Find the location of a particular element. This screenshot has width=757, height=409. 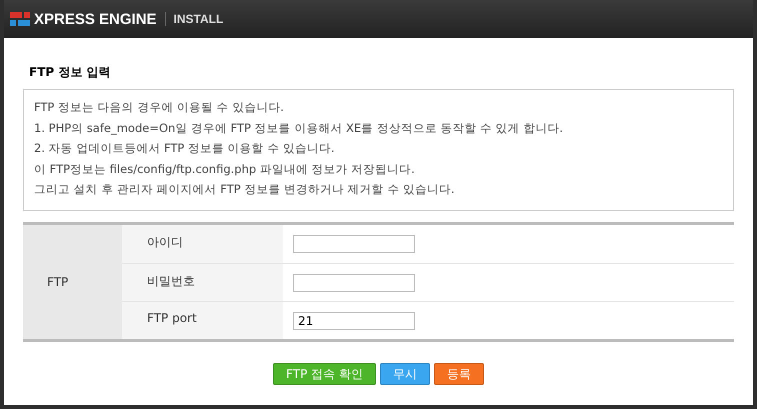

action-button: 무시 is located at coordinates (405, 374).